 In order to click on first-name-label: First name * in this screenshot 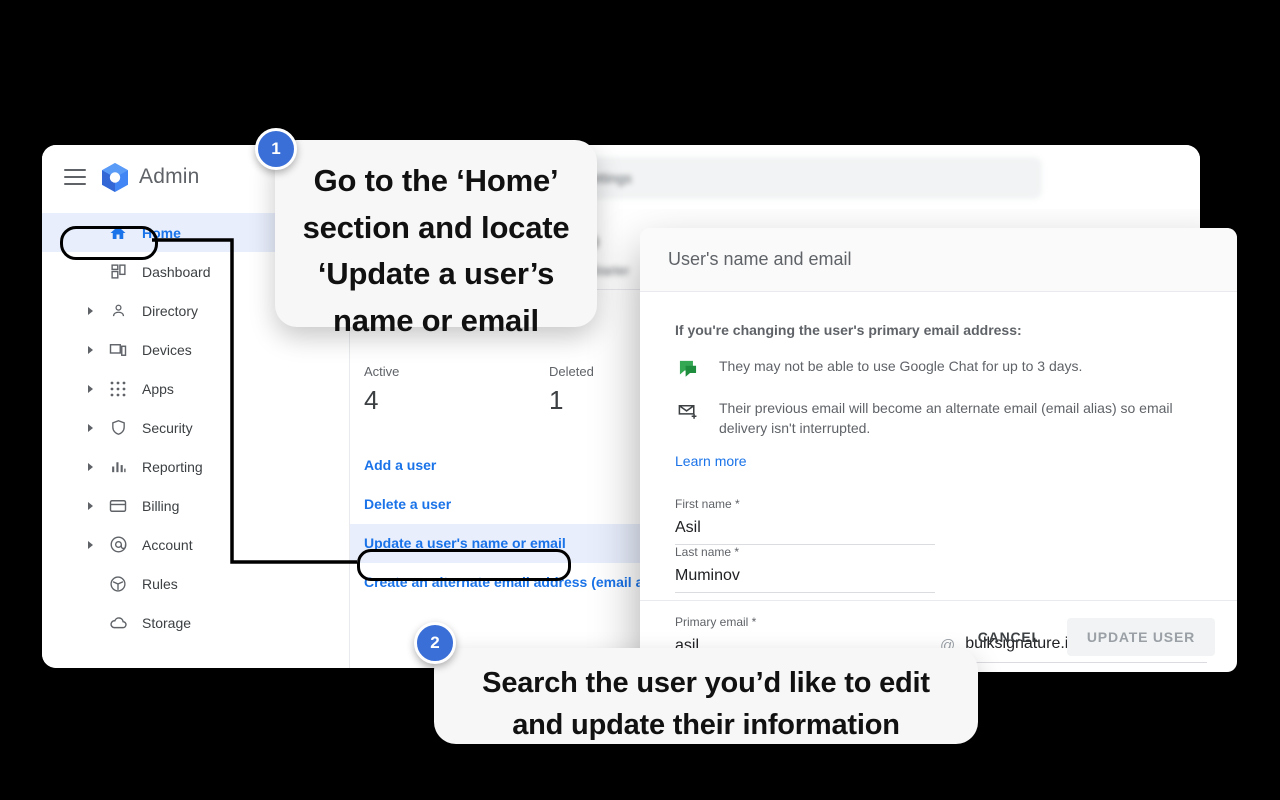, I will do `click(707, 503)`.